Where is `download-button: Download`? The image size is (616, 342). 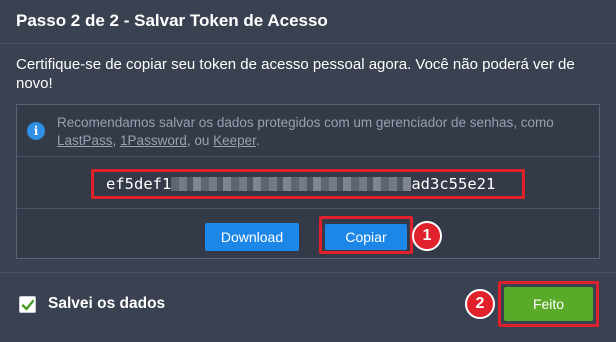 download-button: Download is located at coordinates (252, 237).